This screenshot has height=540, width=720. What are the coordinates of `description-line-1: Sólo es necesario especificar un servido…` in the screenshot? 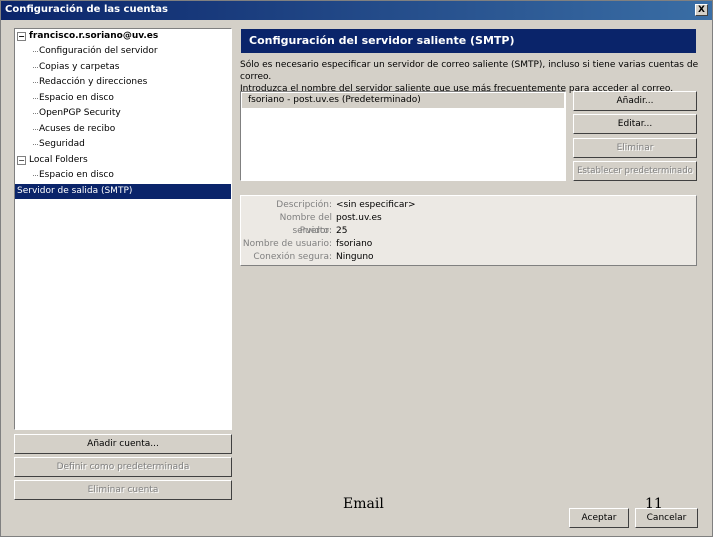 It's located at (469, 71).